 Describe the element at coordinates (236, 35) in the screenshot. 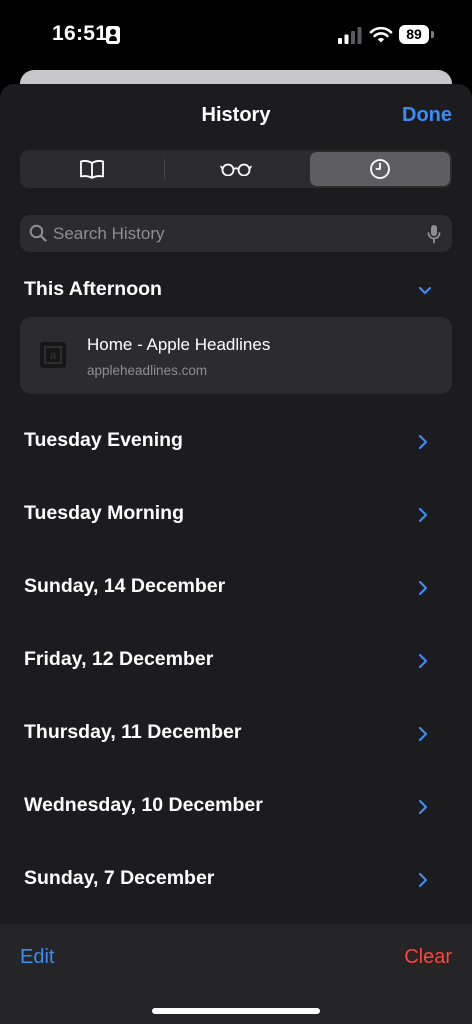

I see `status-bar: 16:51 89` at that location.